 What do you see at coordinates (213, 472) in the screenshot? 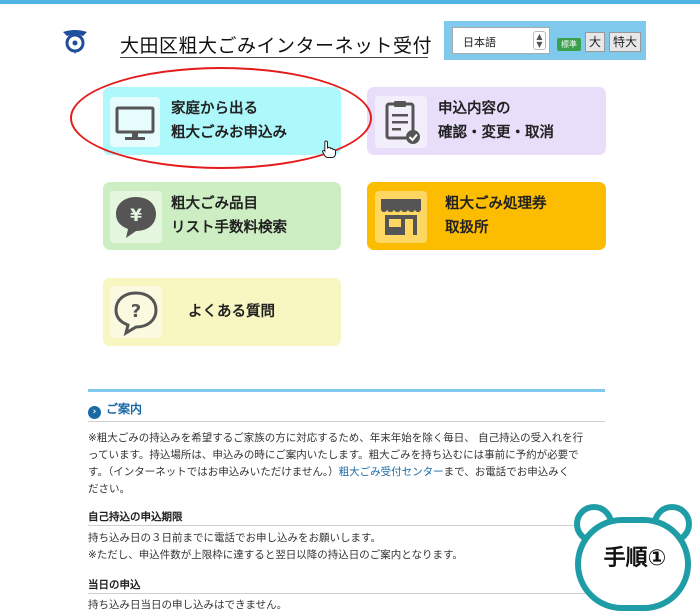
I see `guide-line-text: す。（インターネットではお申込みいただけません。）` at bounding box center [213, 472].